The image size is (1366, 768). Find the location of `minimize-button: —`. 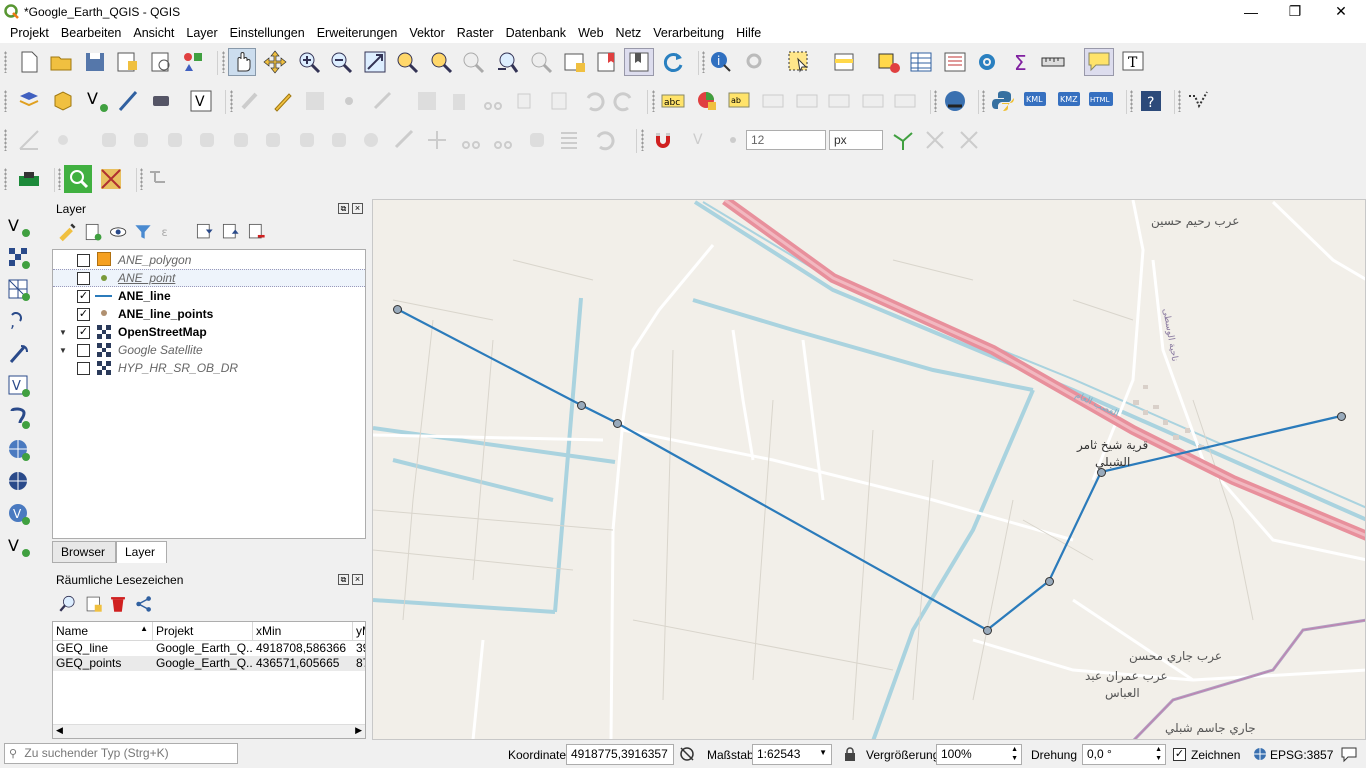

minimize-button: — is located at coordinates (1251, 11).